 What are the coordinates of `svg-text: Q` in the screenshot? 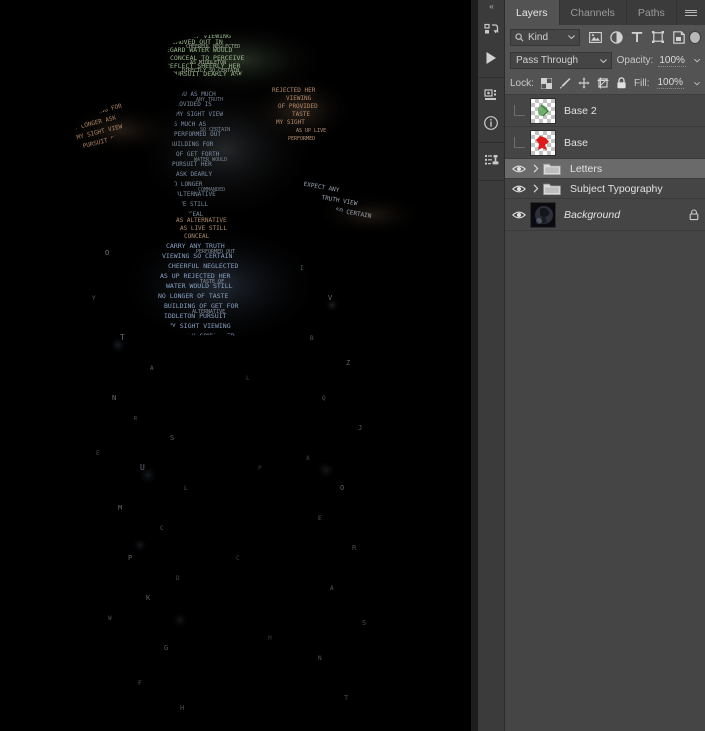 It's located at (324, 398).